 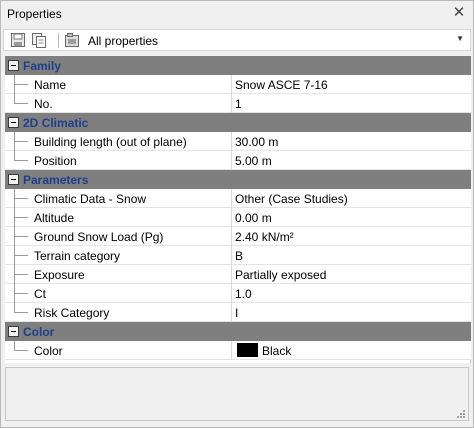 What do you see at coordinates (238, 179) in the screenshot?
I see `category-parameters: Parameters` at bounding box center [238, 179].